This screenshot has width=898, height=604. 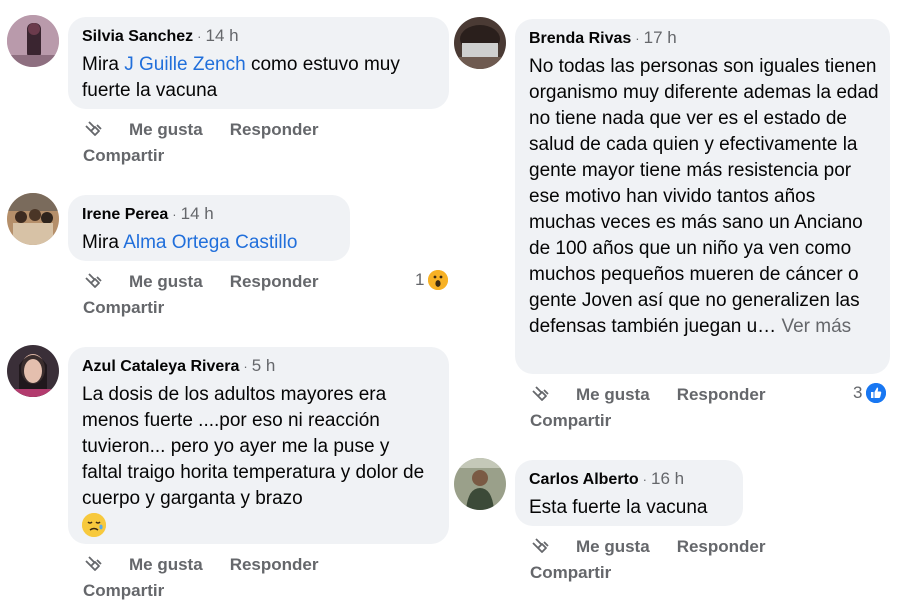 What do you see at coordinates (580, 38) in the screenshot?
I see `author-name: Brenda Rivas` at bounding box center [580, 38].